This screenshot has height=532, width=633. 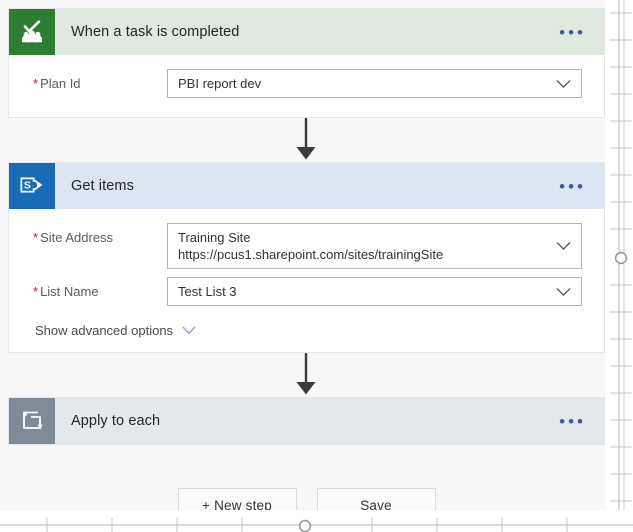 What do you see at coordinates (316, 521) in the screenshot?
I see `horizontal-ruler` at bounding box center [316, 521].